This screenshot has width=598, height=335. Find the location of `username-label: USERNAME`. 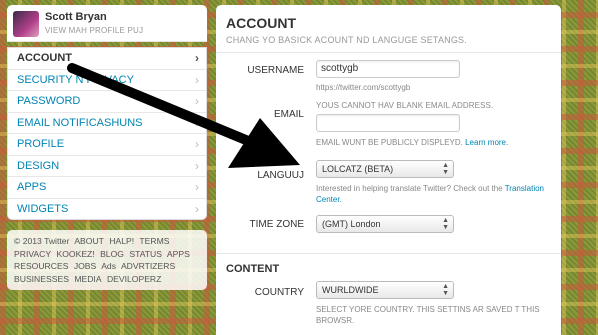

username-label: USERNAME is located at coordinates (275, 70).